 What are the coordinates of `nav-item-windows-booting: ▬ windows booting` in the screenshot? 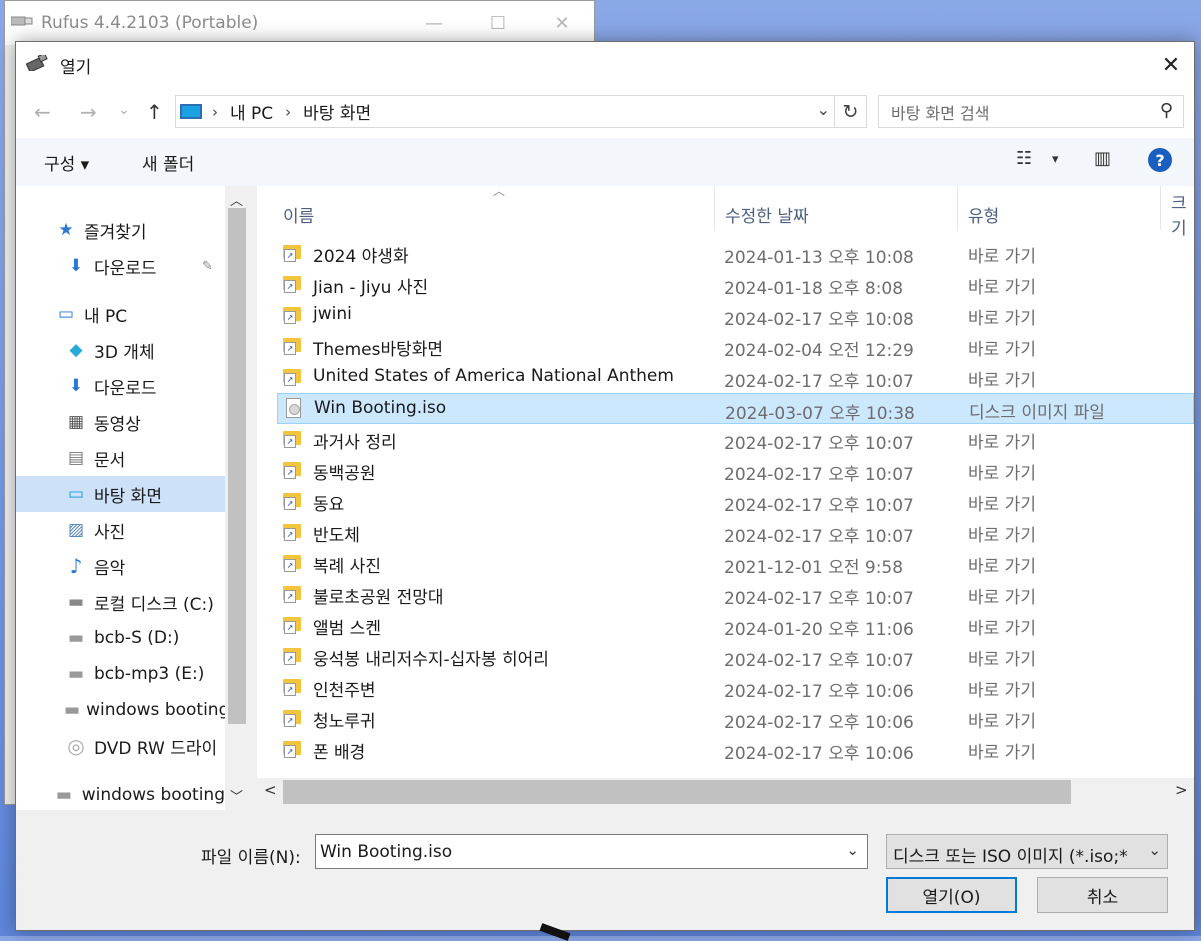 It's located at (120, 710).